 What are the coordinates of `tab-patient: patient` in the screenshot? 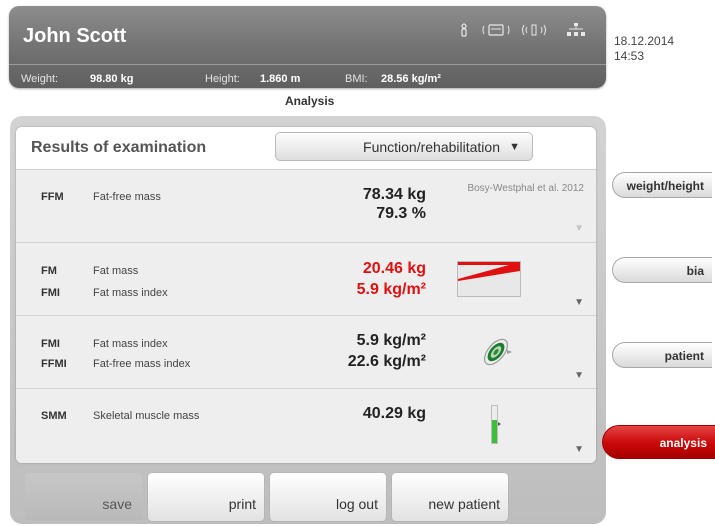 It's located at (662, 355).